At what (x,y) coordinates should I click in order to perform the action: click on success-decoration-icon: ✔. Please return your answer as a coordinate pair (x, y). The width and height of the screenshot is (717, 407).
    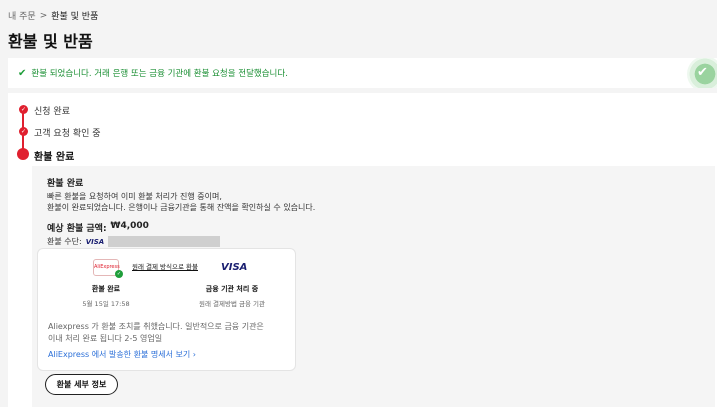
    Looking at the image, I should click on (702, 73).